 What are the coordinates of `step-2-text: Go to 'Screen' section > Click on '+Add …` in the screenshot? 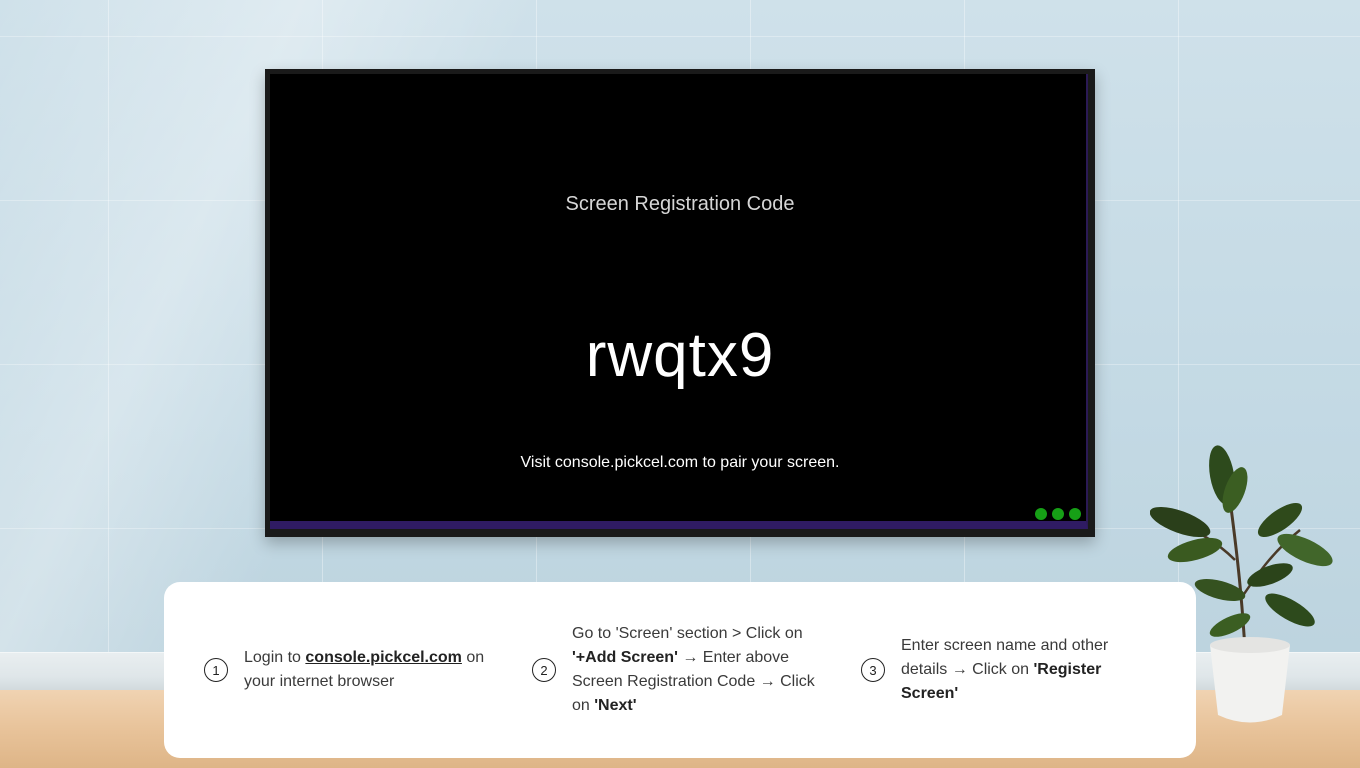 It's located at (693, 669).